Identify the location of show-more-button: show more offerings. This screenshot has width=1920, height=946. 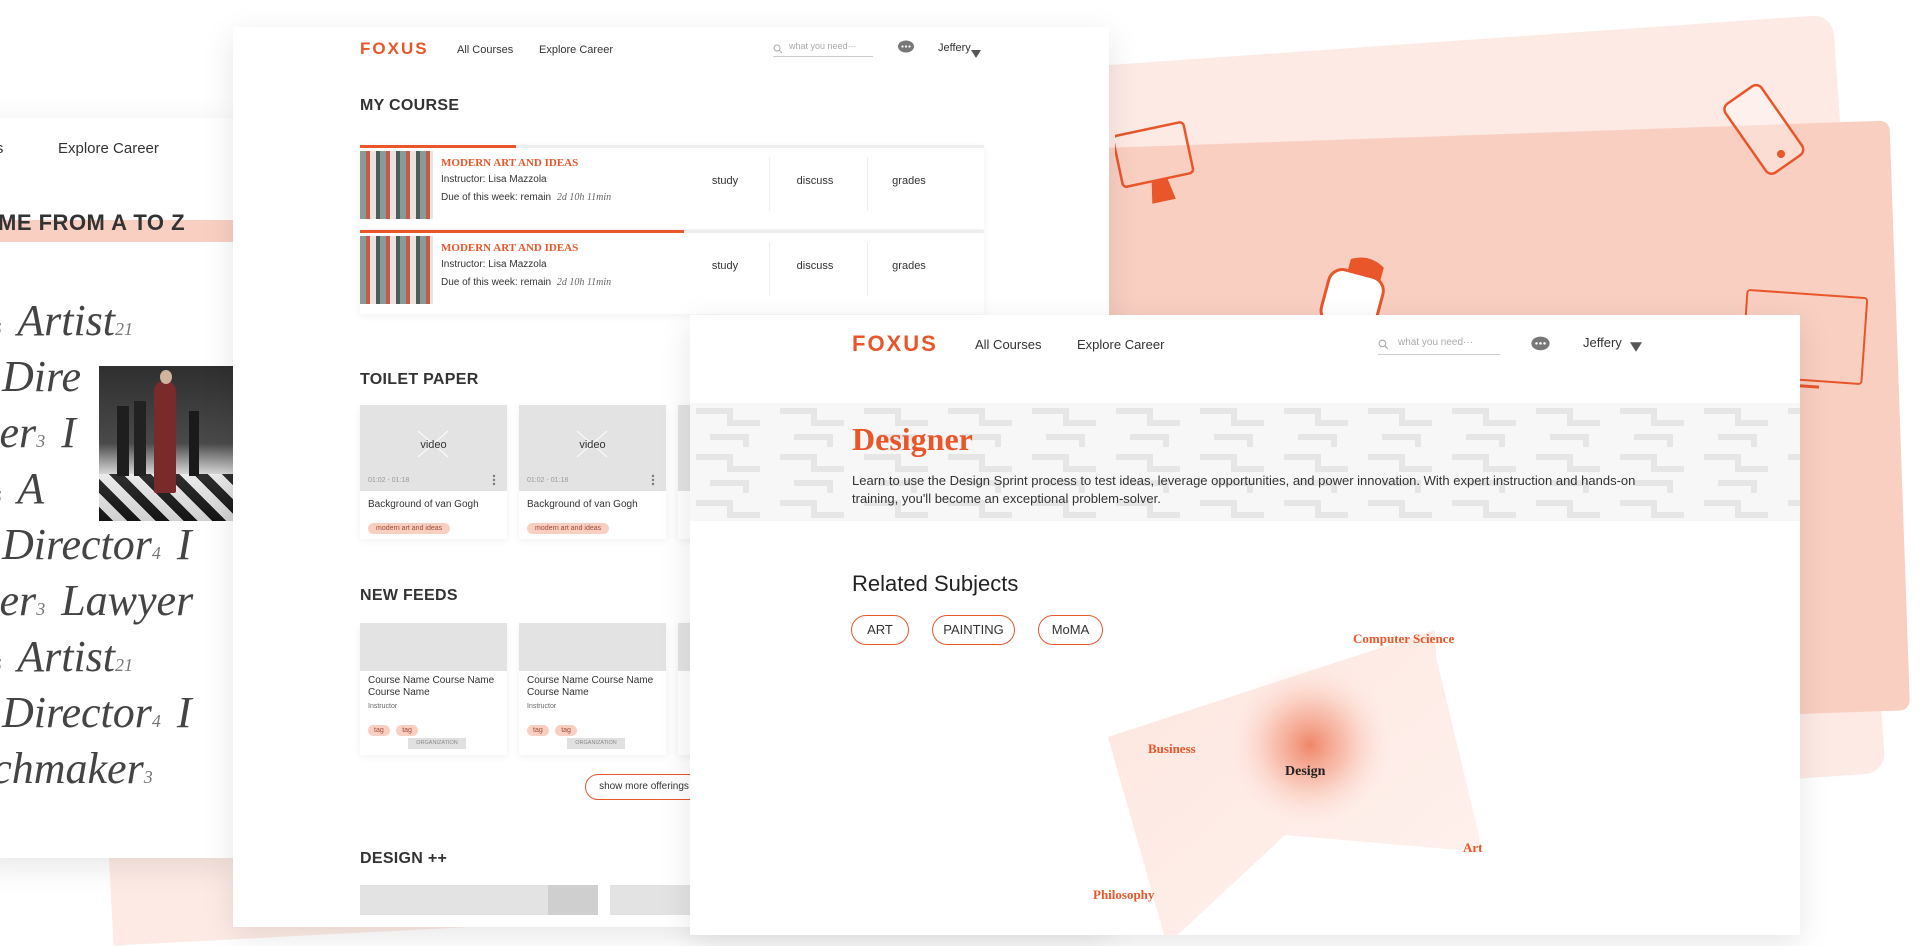
(644, 787).